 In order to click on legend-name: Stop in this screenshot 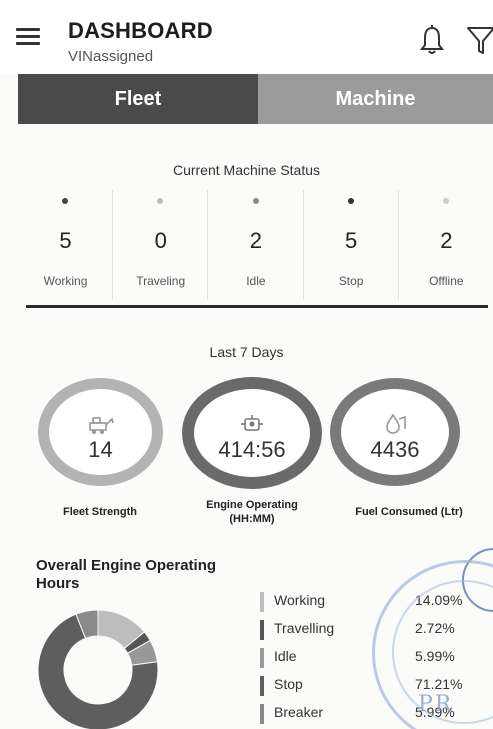, I will do `click(288, 684)`.